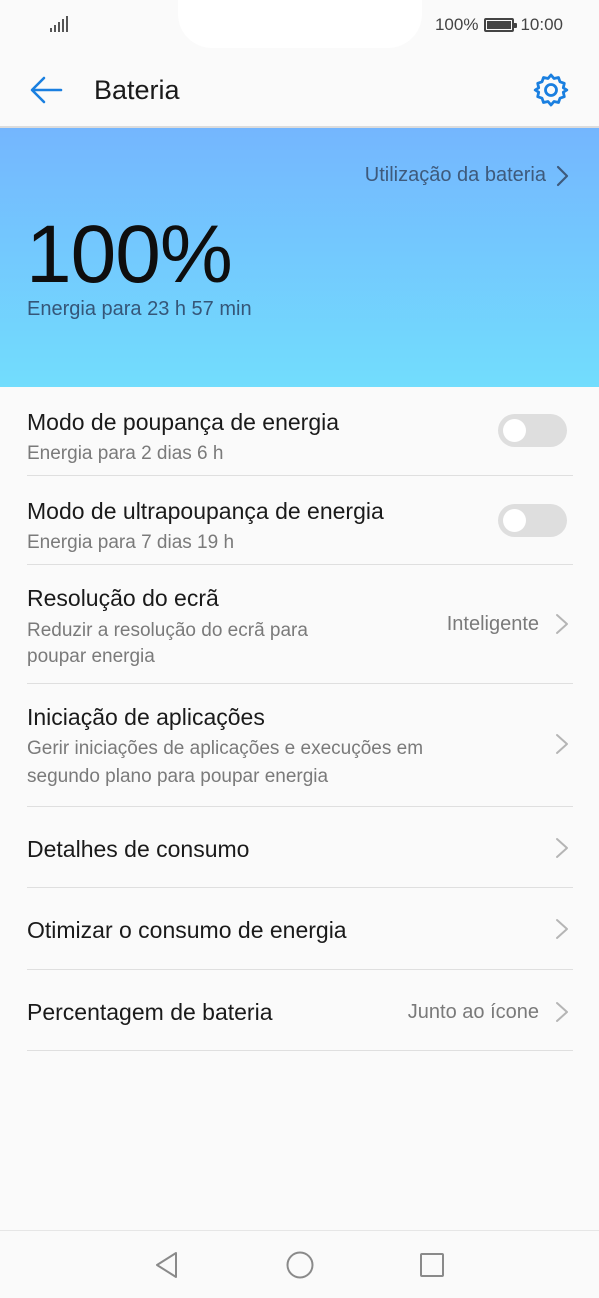 The image size is (599, 1298). I want to click on row-title: Detalhes de consumo, so click(138, 849).